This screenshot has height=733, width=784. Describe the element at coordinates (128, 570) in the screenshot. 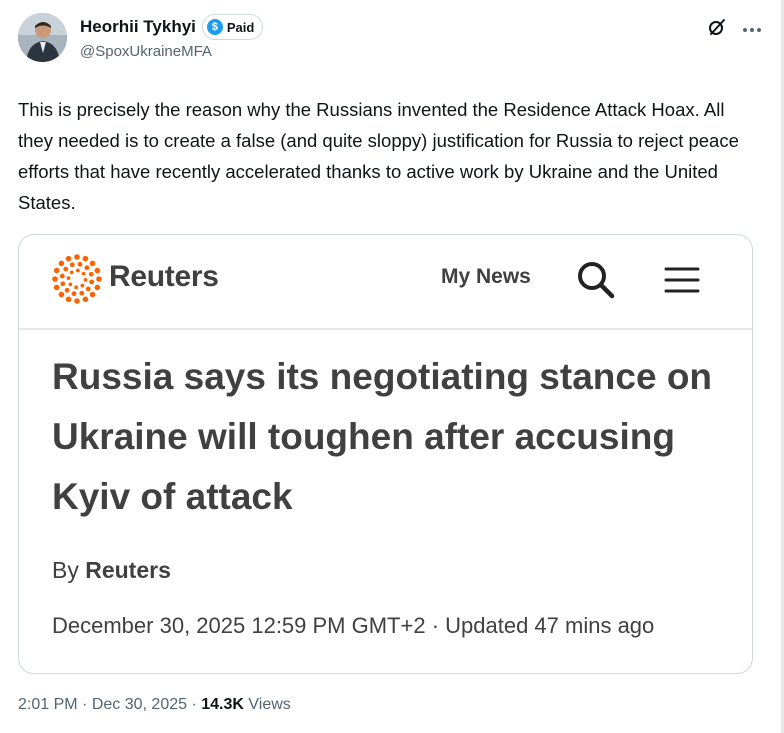

I see `byline-author: Reuters` at that location.